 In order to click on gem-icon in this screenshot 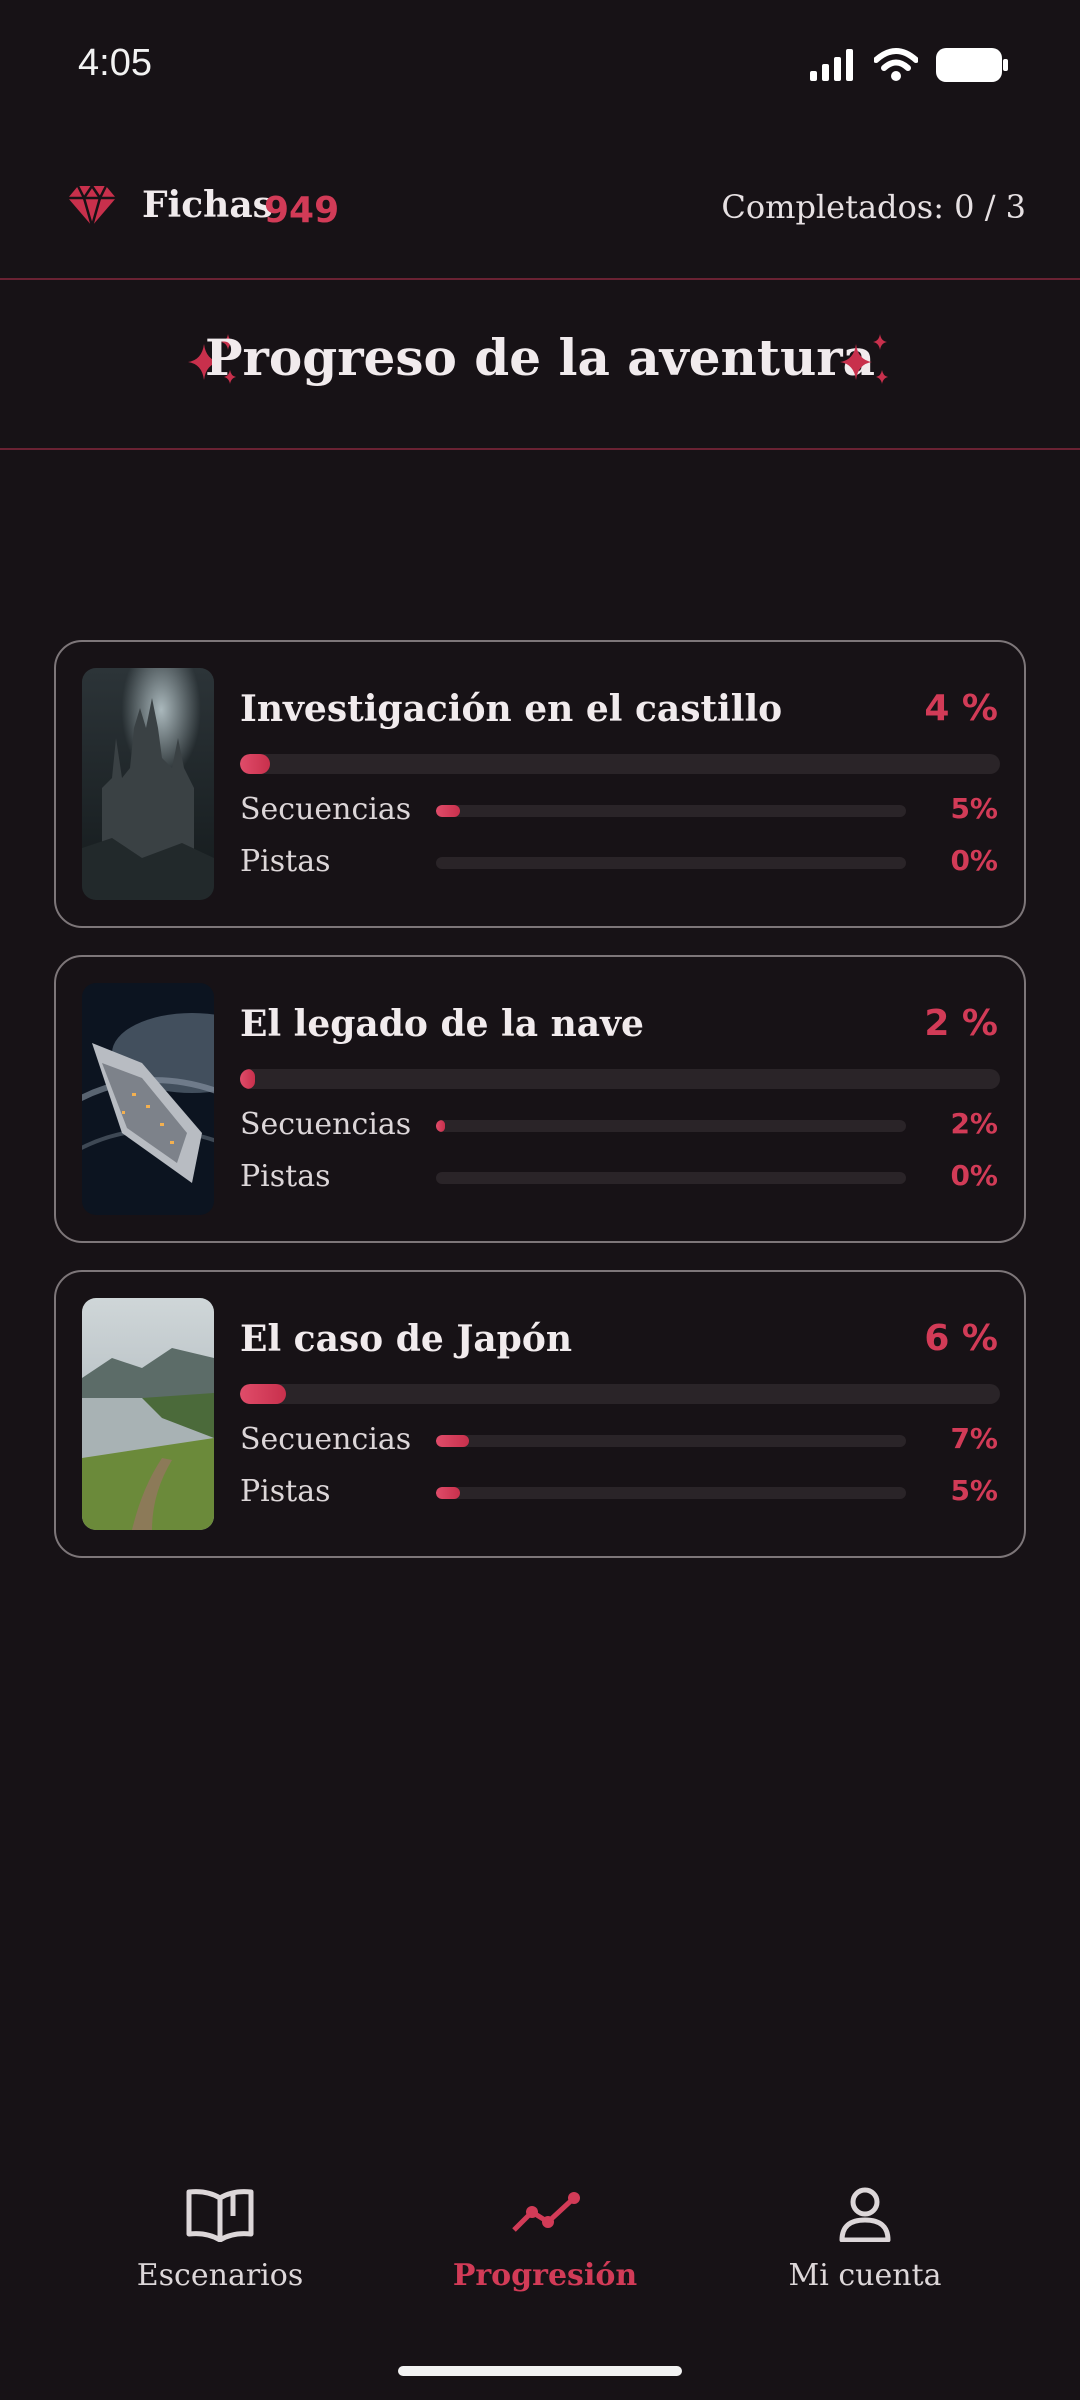, I will do `click(92, 207)`.